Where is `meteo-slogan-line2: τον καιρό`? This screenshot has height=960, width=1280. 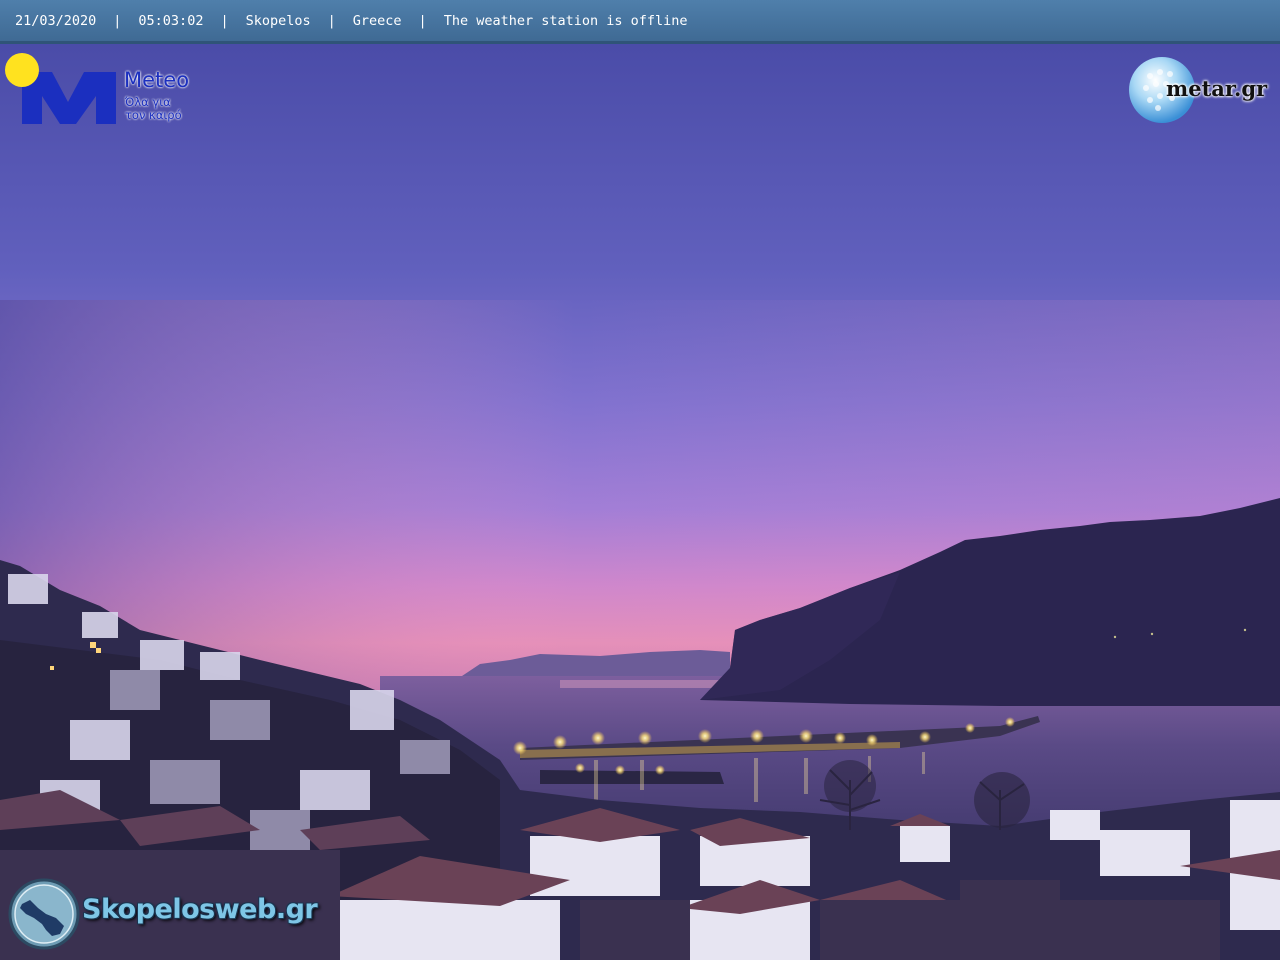
meteo-slogan-line2: τον καιρό is located at coordinates (153, 115).